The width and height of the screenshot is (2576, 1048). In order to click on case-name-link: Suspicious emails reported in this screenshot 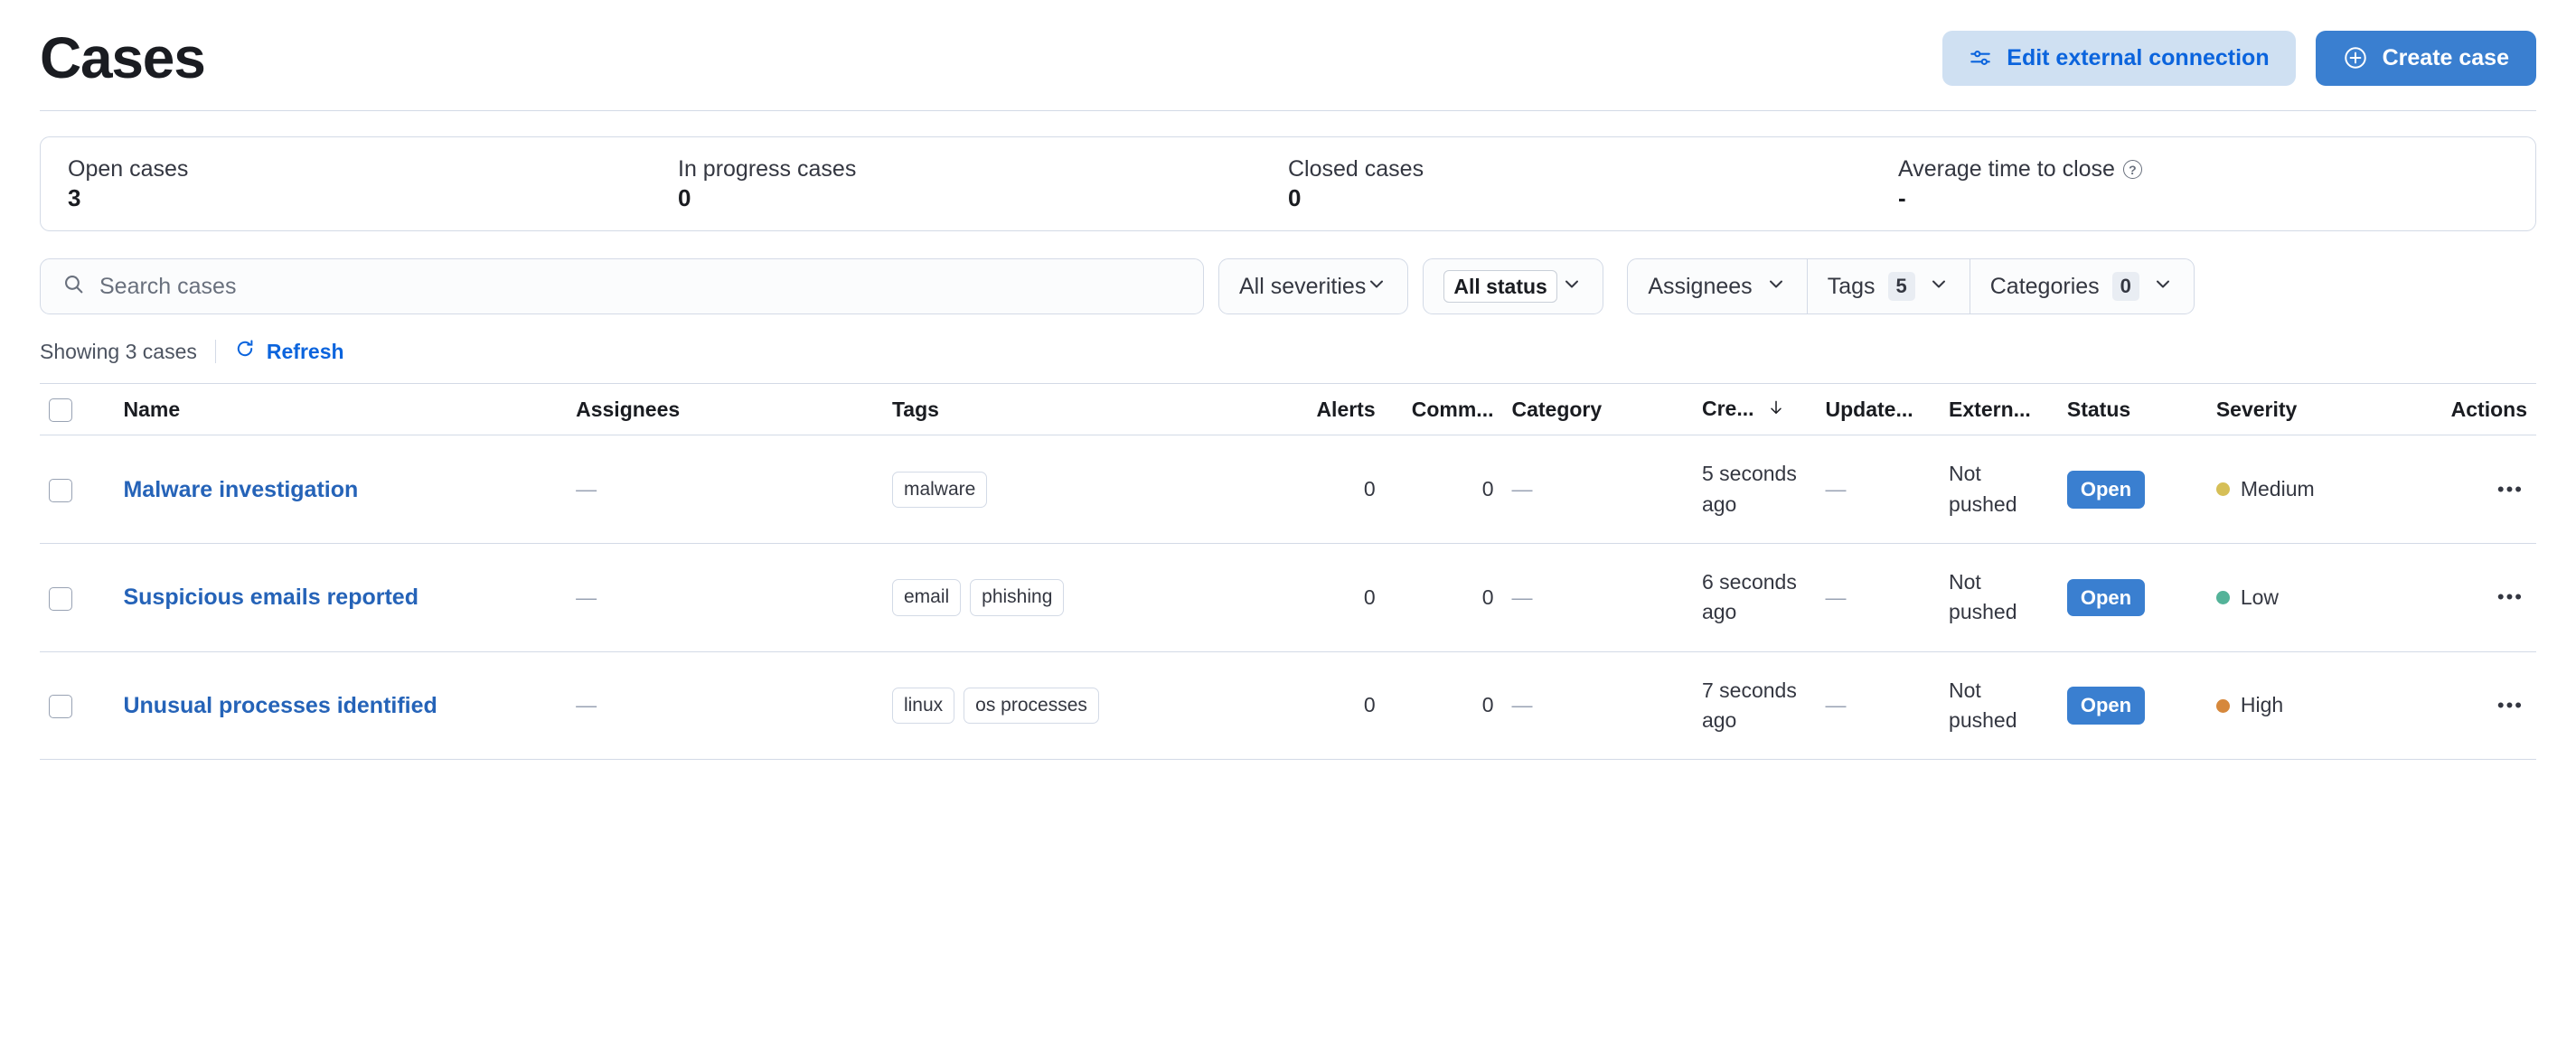, I will do `click(271, 597)`.